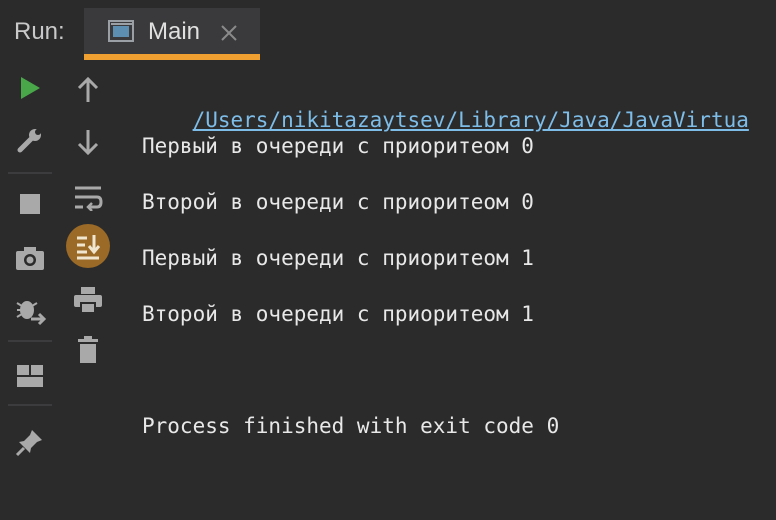 This screenshot has height=520, width=776. I want to click on stop-icon, so click(30, 204).